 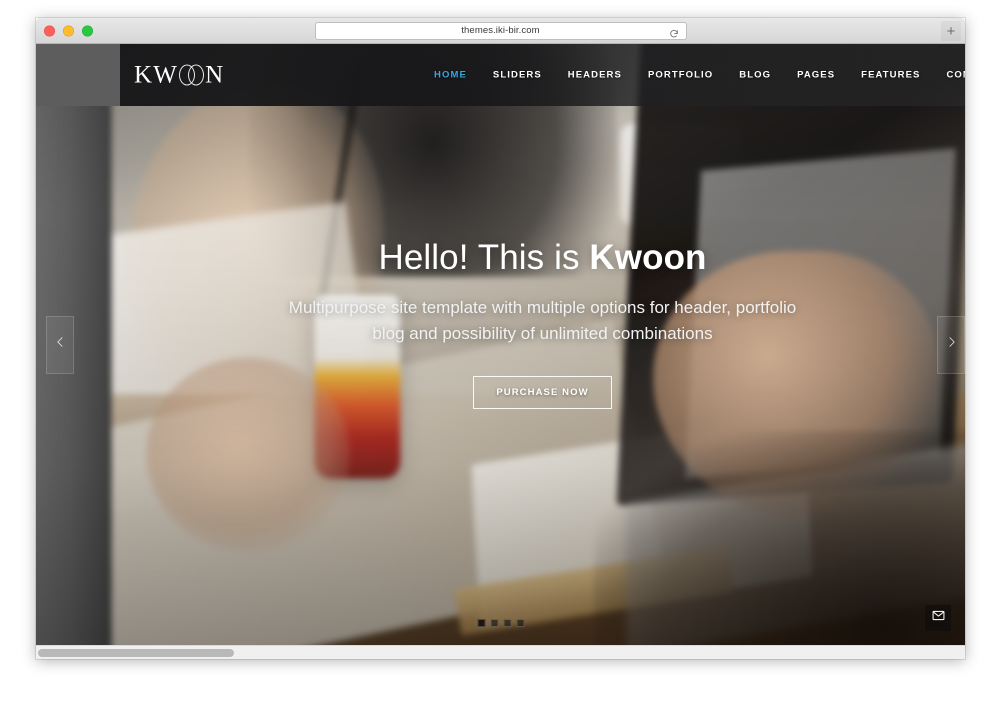 I want to click on nav-item-portfolio: PORTFOLIO, so click(x=680, y=75).